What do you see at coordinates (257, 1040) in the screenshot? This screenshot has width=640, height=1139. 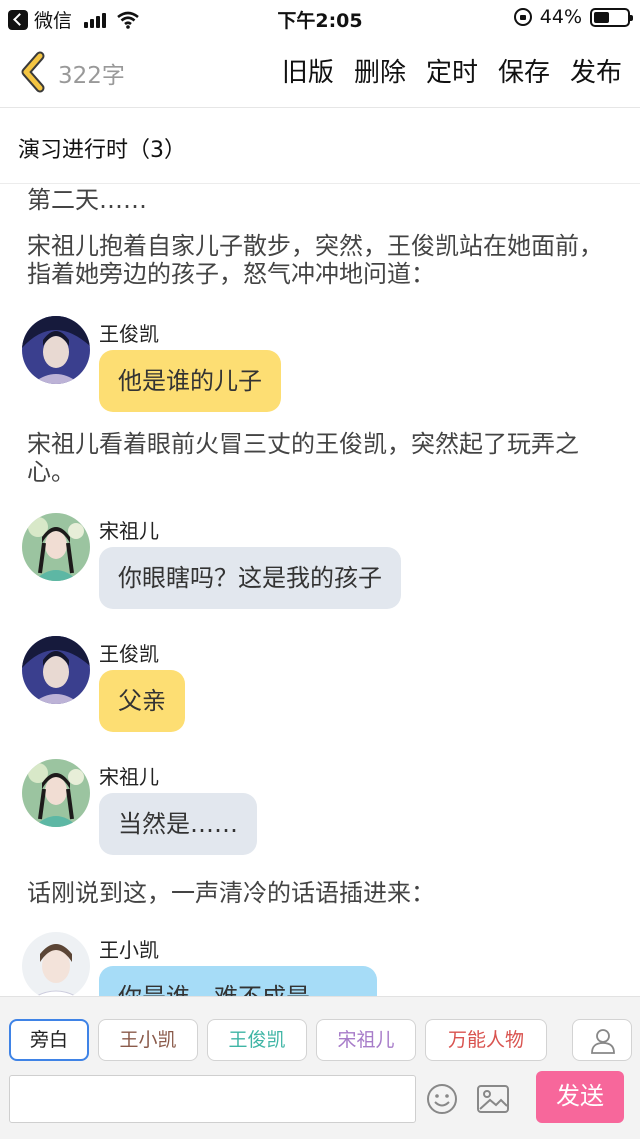 I see `character-chip-wang-junkai: 王俊凯` at bounding box center [257, 1040].